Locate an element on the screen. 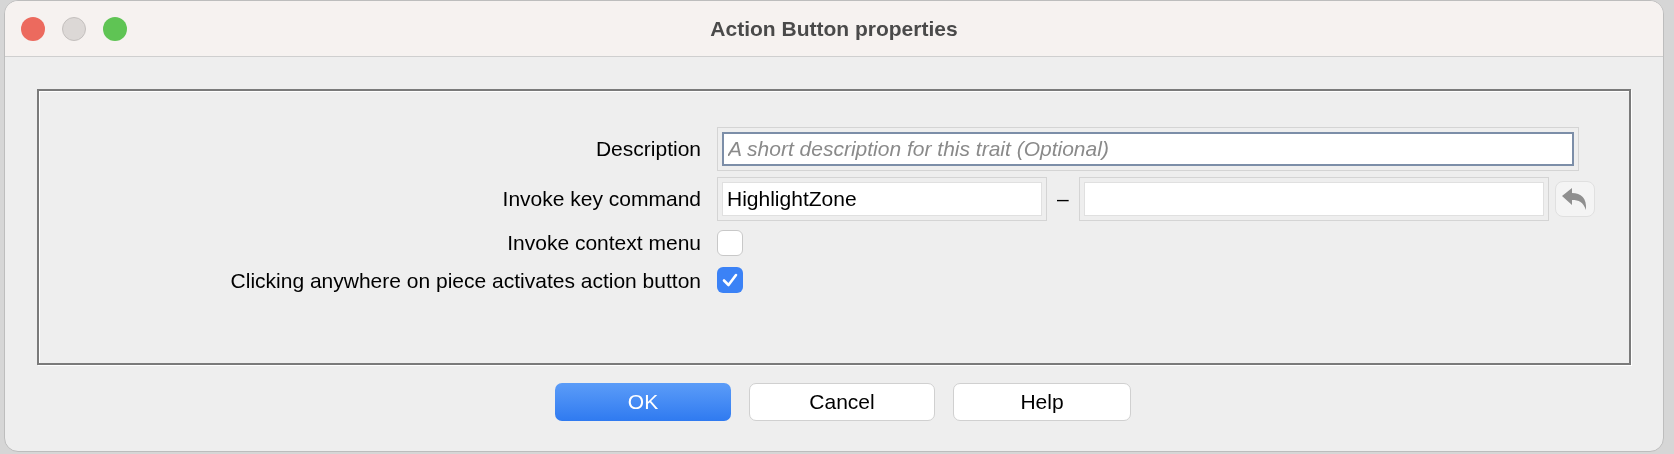 The width and height of the screenshot is (1674, 454). dialog-button: Cancel is located at coordinates (842, 402).